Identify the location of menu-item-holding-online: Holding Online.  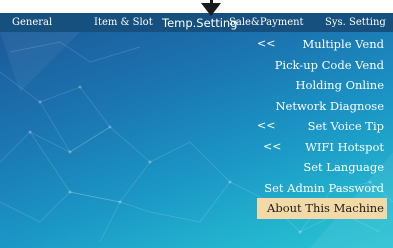
(322, 85).